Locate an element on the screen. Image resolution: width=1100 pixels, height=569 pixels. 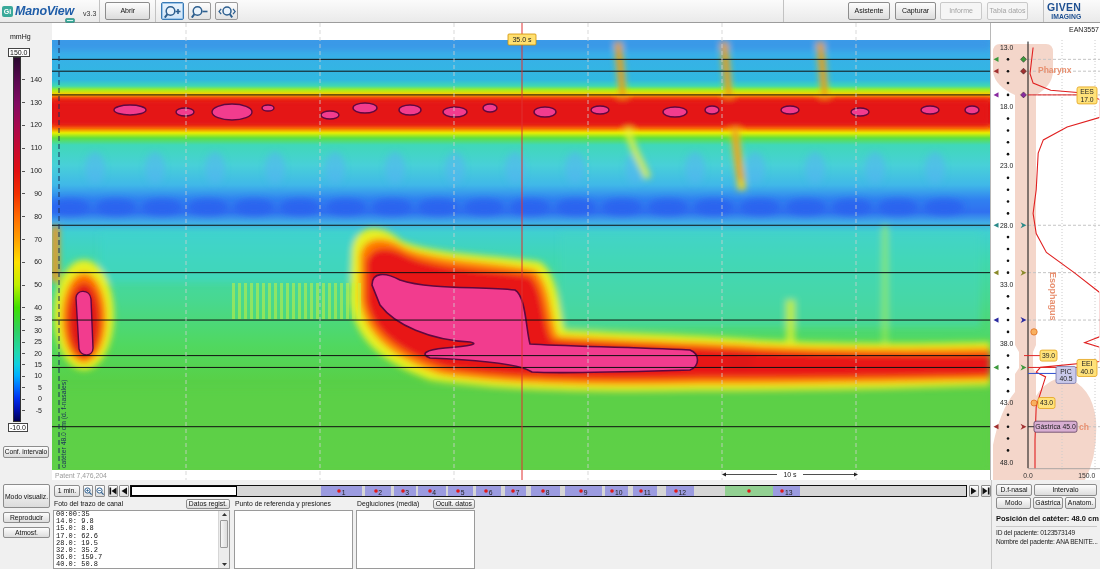
skip-to-end-button is located at coordinates (986, 490).